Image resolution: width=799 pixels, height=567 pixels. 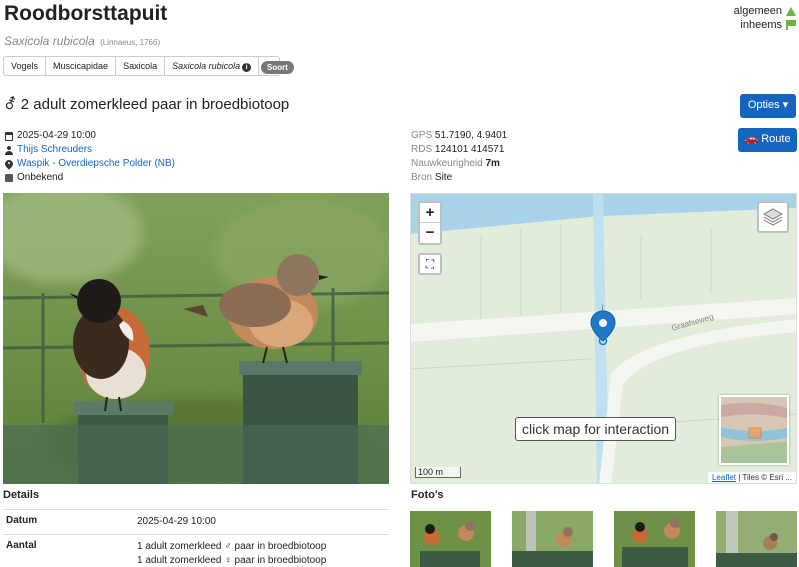 What do you see at coordinates (596, 429) in the screenshot?
I see `click-map-message: click map for interaction` at bounding box center [596, 429].